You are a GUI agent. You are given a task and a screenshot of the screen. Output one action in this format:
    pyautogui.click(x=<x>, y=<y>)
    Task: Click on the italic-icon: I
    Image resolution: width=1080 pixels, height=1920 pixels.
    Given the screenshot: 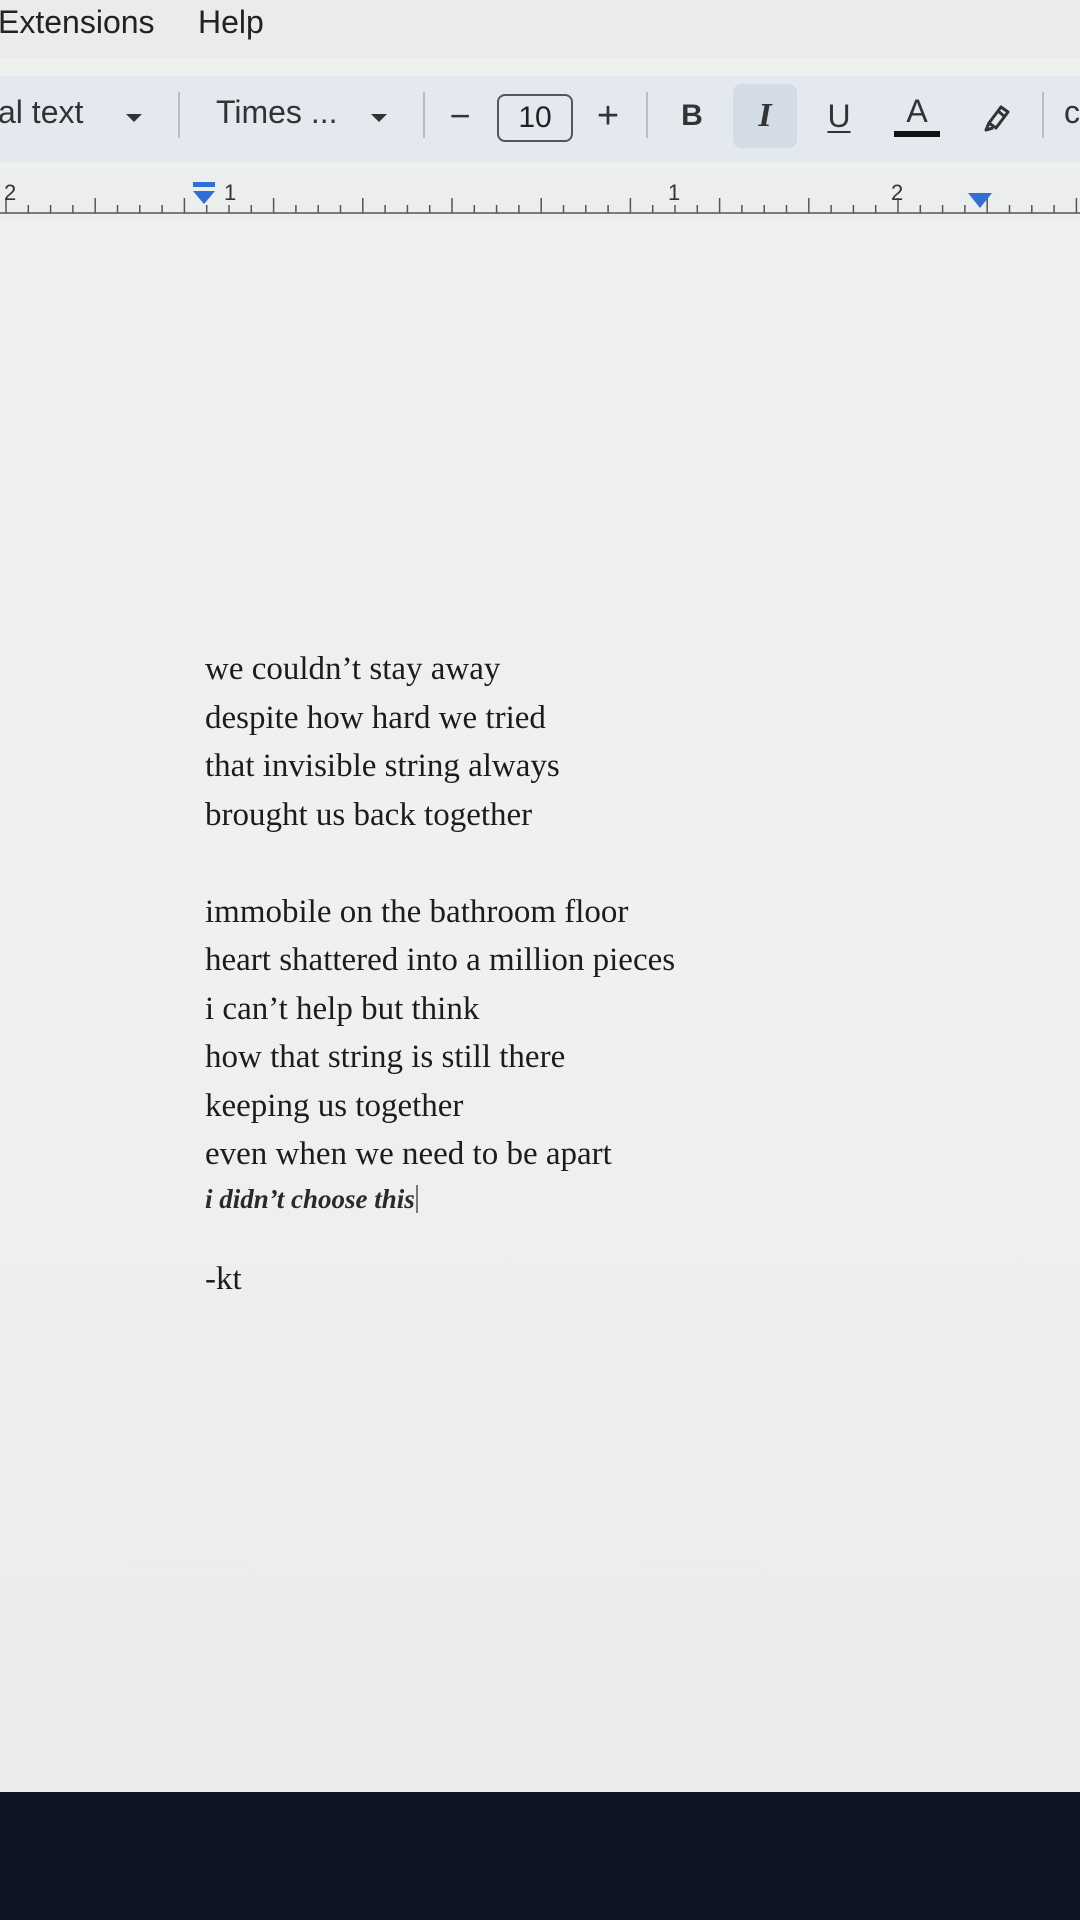 What is the action you would take?
    pyautogui.click(x=765, y=115)
    